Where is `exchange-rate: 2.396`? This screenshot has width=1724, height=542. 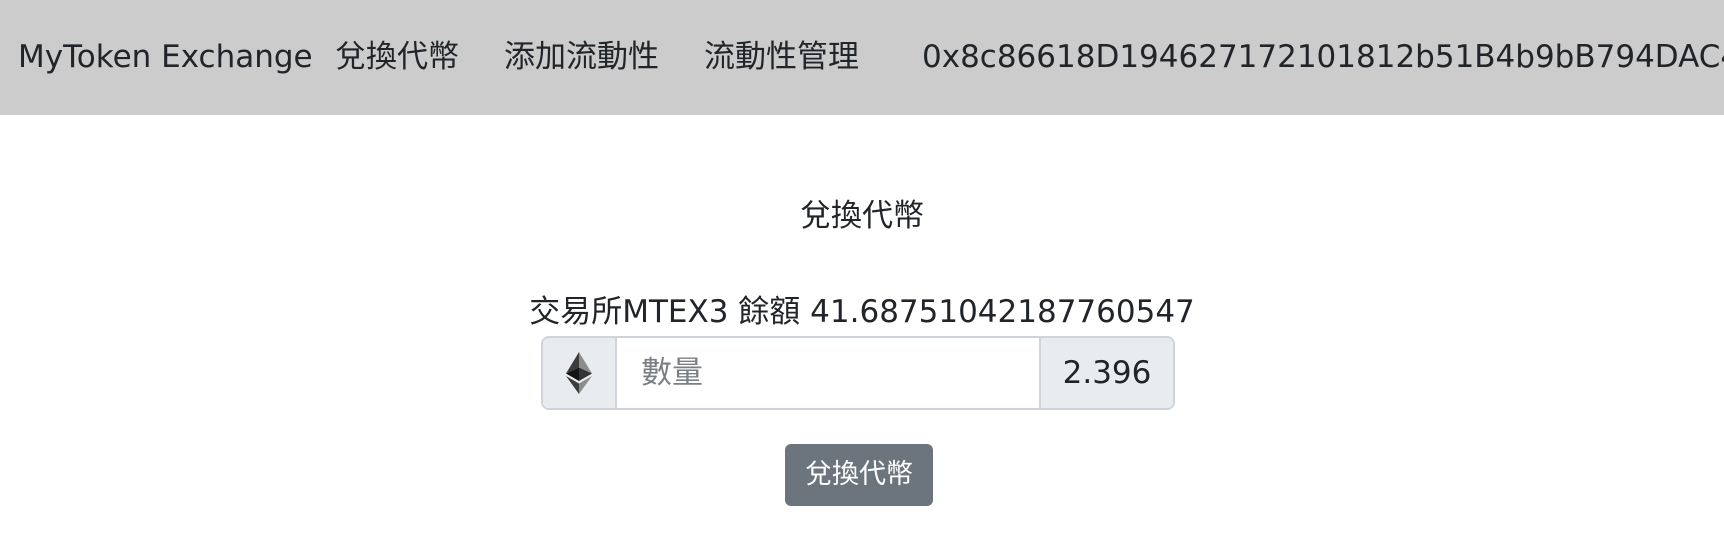
exchange-rate: 2.396 is located at coordinates (1106, 373).